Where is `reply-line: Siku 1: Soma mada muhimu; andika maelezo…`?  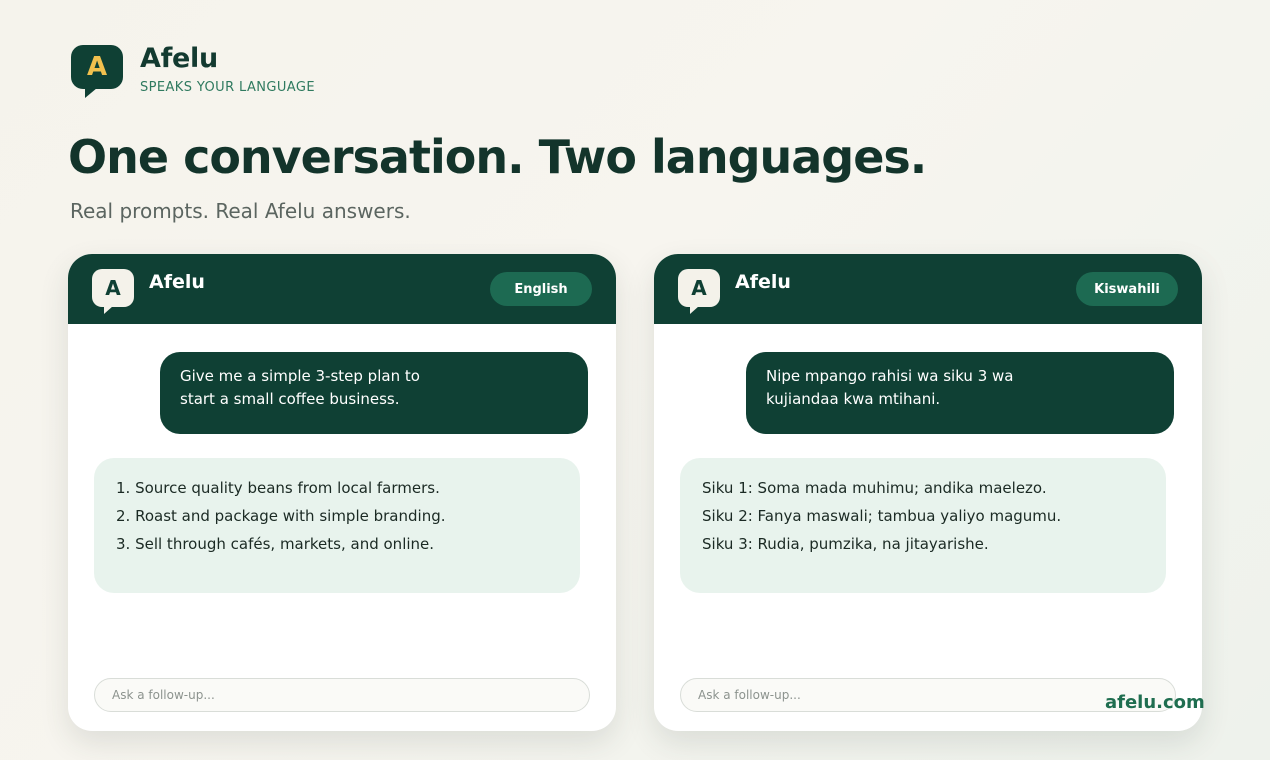 reply-line: Siku 1: Soma mada muhimu; andika maelezo… is located at coordinates (874, 488).